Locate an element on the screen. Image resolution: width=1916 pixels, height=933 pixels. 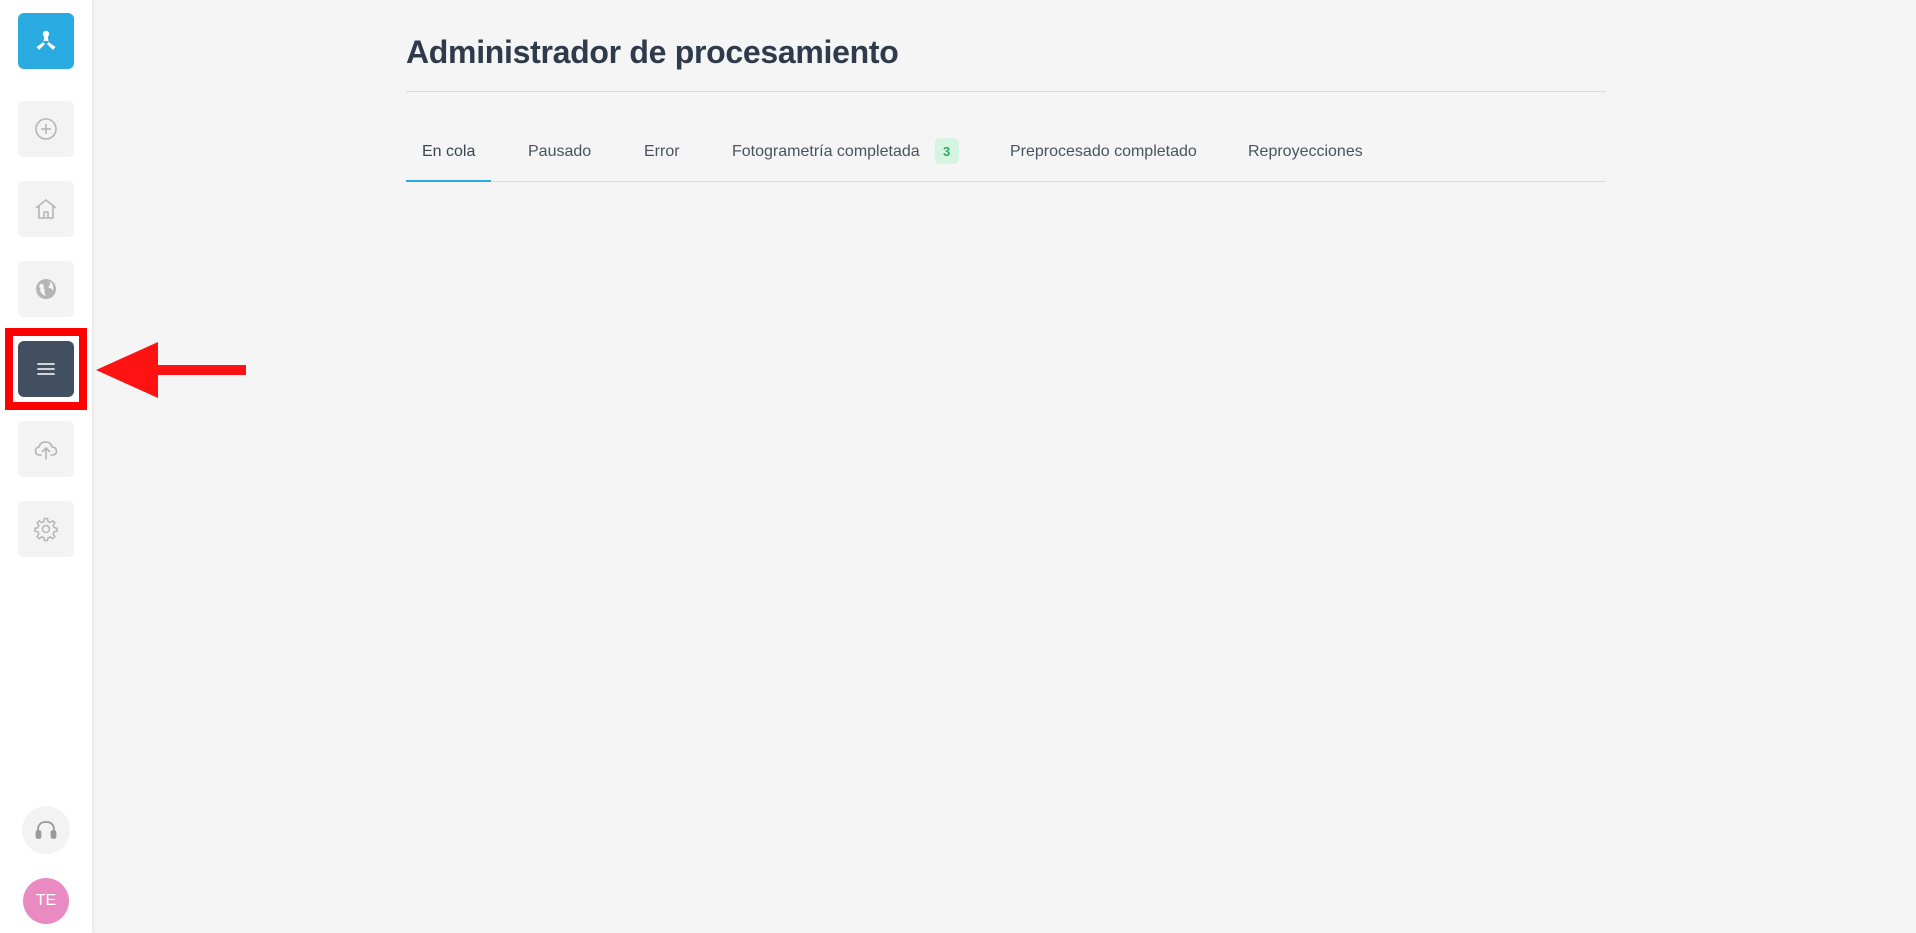
add-button is located at coordinates (46, 129).